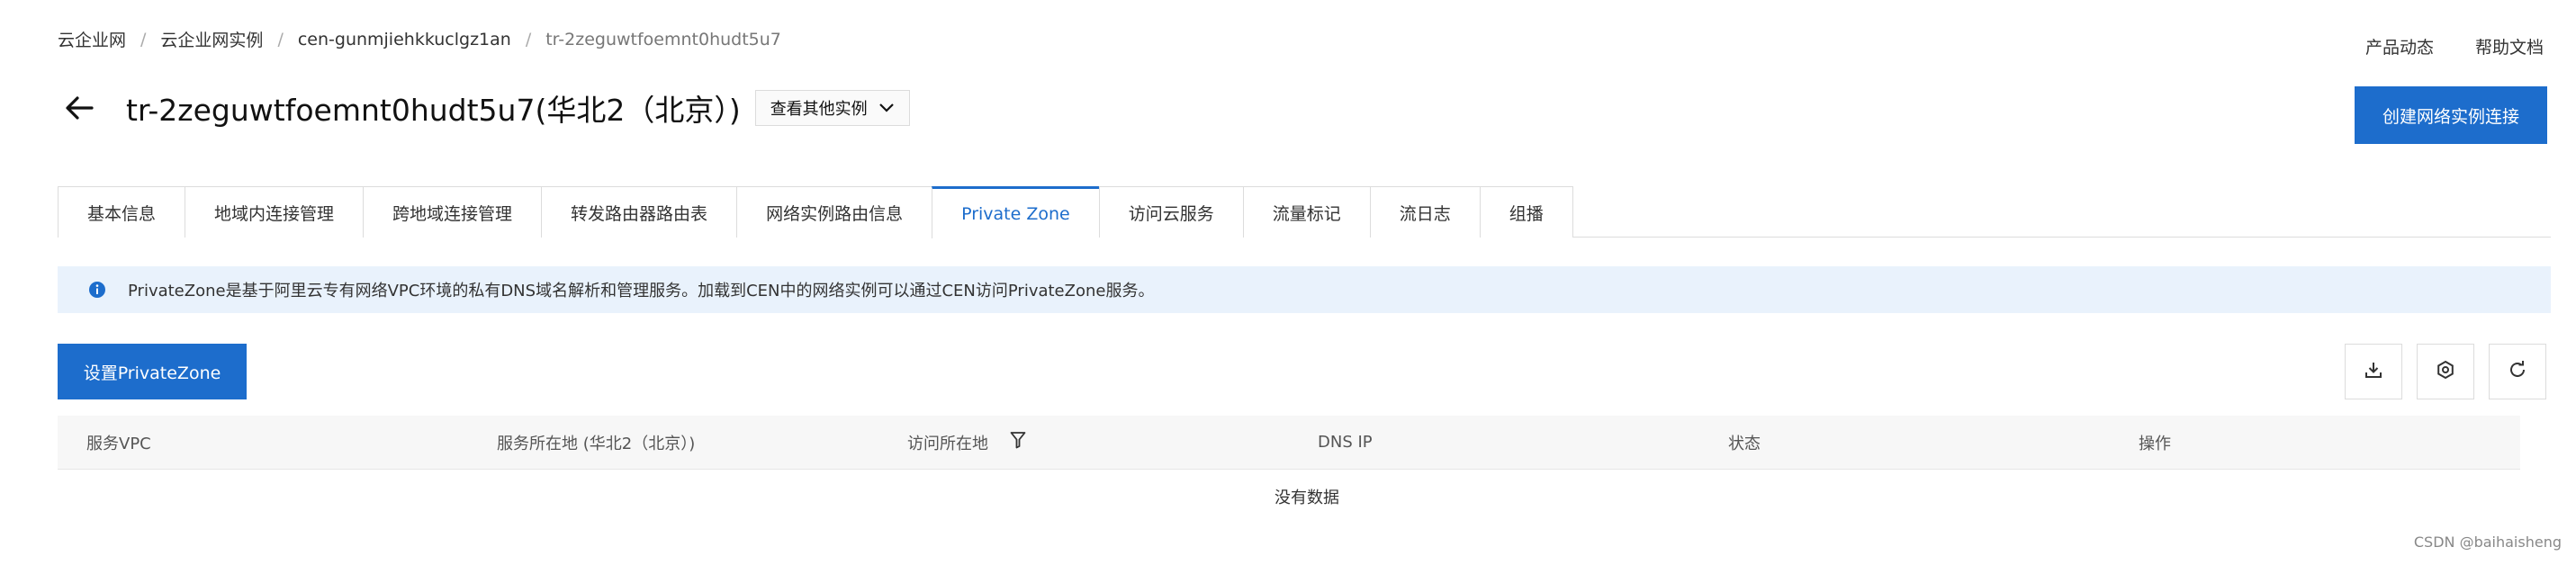 The width and height of the screenshot is (2576, 565). Describe the element at coordinates (1744, 443) in the screenshot. I see `column-header-status: 状态` at that location.